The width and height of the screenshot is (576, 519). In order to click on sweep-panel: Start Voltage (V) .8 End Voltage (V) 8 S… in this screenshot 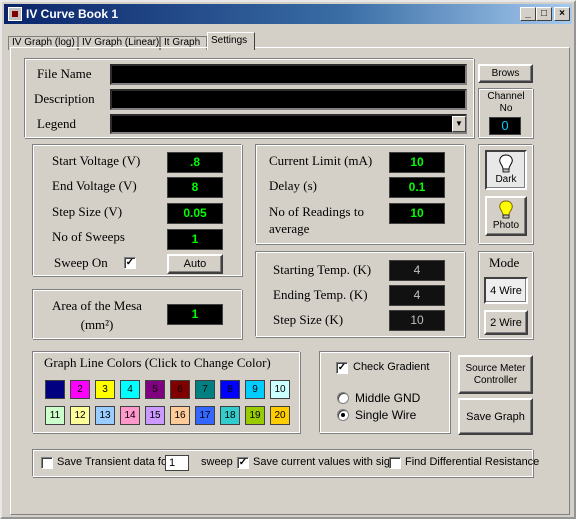, I will do `click(137, 210)`.